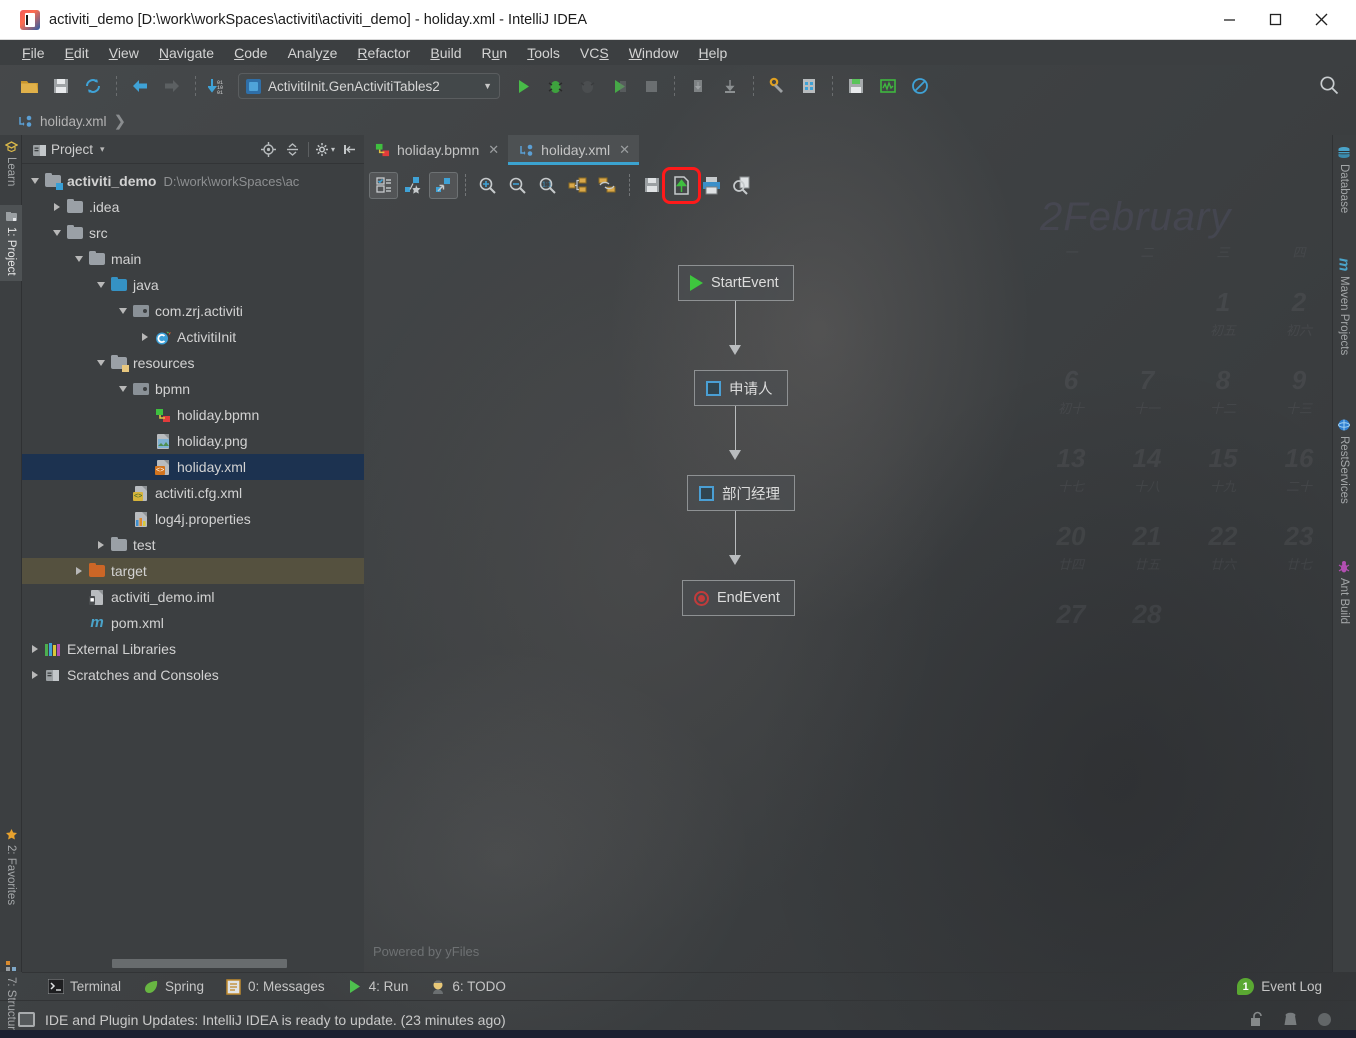 The image size is (1356, 1038). What do you see at coordinates (1344, 306) in the screenshot?
I see `sidebar-item-maven-projects: m Maven Projects` at bounding box center [1344, 306].